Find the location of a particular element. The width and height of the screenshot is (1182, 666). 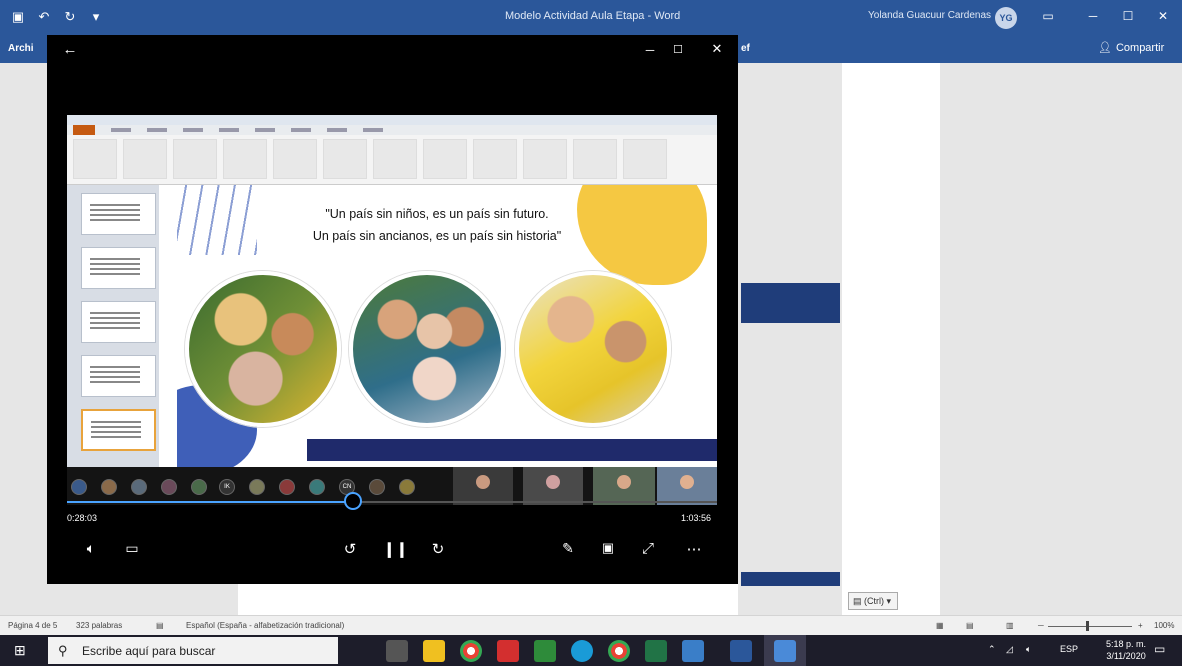

powerpoint-file-tab is located at coordinates (84, 130).